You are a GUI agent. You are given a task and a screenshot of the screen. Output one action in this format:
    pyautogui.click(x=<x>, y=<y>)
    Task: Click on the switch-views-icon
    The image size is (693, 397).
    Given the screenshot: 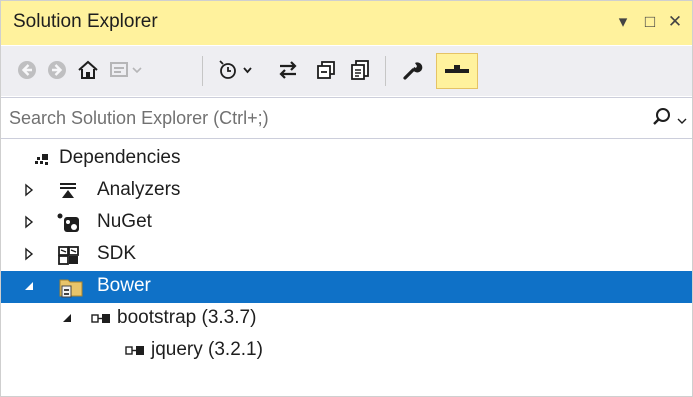 What is the action you would take?
    pyautogui.click(x=127, y=70)
    